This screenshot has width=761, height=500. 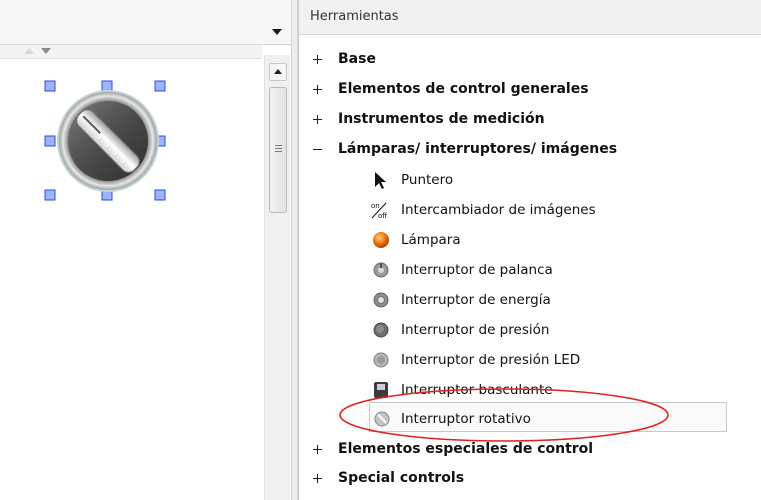 What do you see at coordinates (530, 179) in the screenshot?
I see `tool-pointer: Puntero` at bounding box center [530, 179].